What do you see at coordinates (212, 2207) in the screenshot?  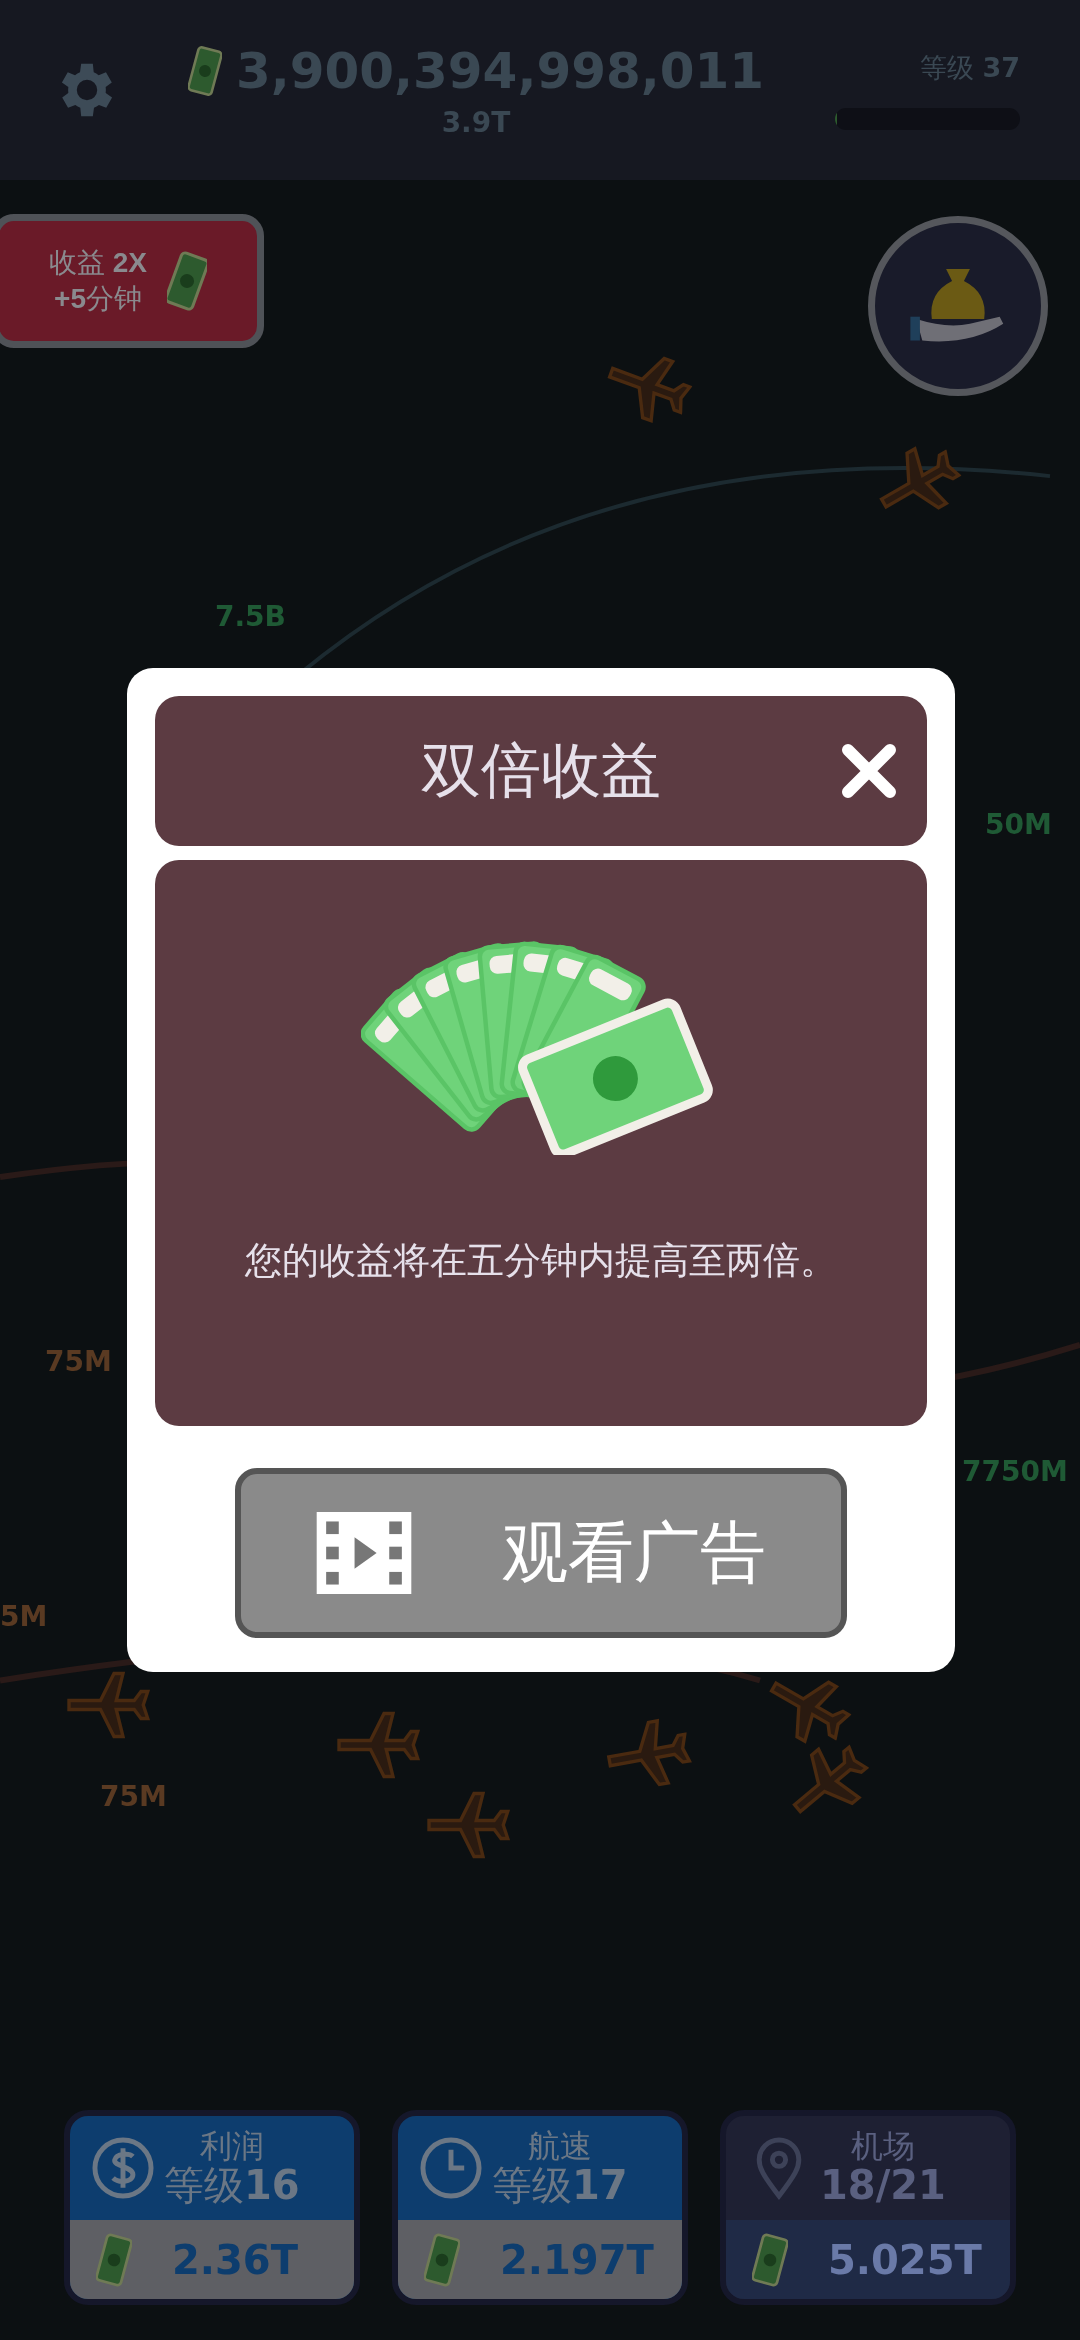 I see `upgrade-button: 利润 等级16 2.36T` at bounding box center [212, 2207].